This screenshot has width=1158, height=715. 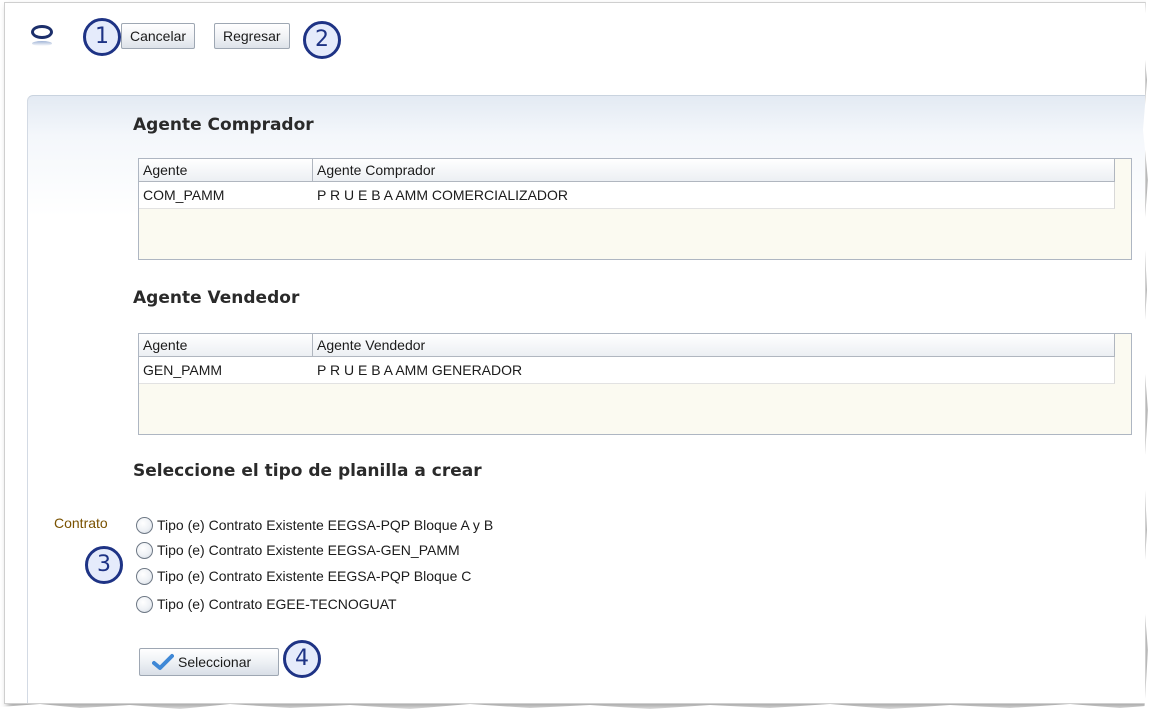 I want to click on select-button: Seleccionar, so click(x=209, y=662).